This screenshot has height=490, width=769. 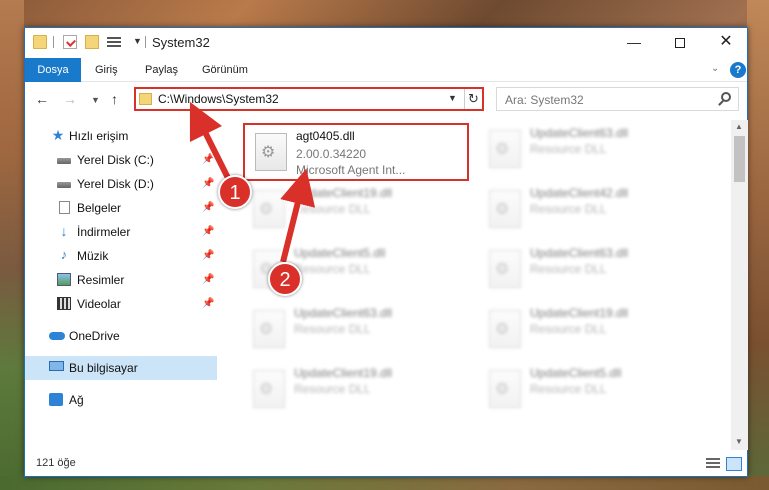 I want to click on search-icon, so click(x=726, y=97).